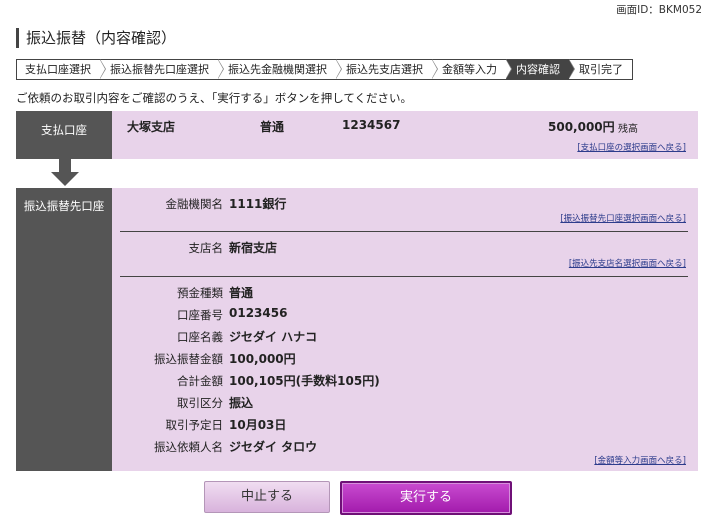 The width and height of the screenshot is (714, 517). What do you see at coordinates (96, 38) in the screenshot?
I see `page-title: 振込振替（内容確認）` at bounding box center [96, 38].